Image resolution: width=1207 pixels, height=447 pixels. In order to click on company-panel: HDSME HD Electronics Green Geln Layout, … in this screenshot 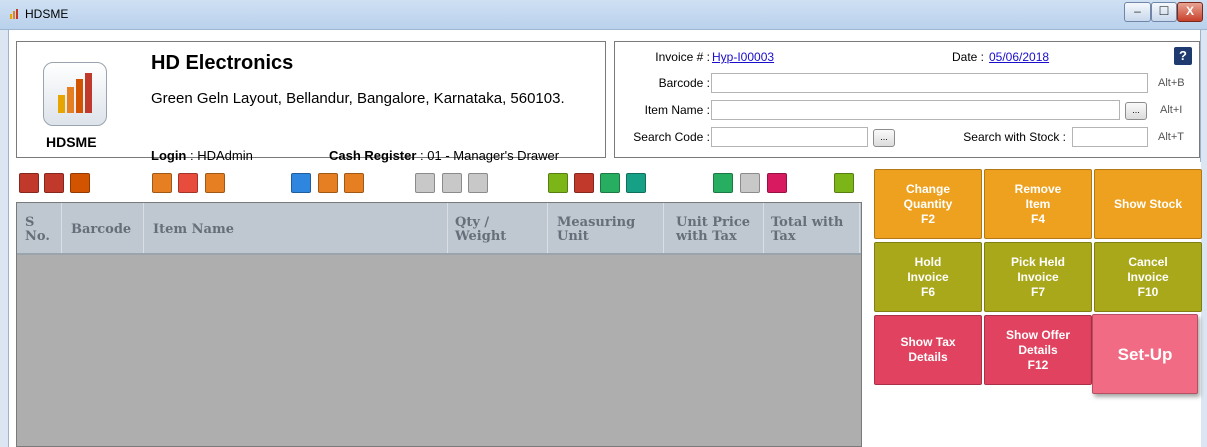, I will do `click(311, 102)`.